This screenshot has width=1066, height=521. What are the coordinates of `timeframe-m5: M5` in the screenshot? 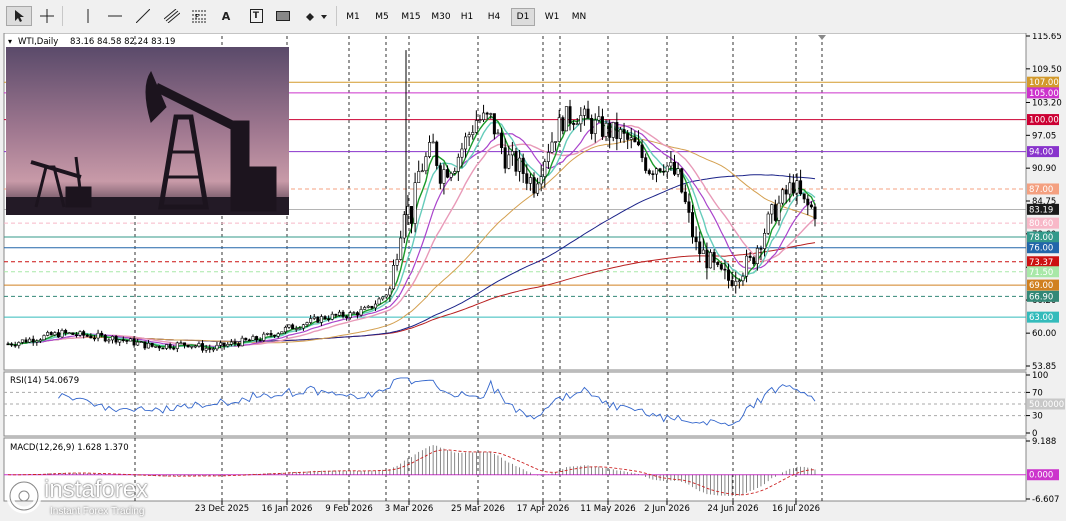 It's located at (382, 17).